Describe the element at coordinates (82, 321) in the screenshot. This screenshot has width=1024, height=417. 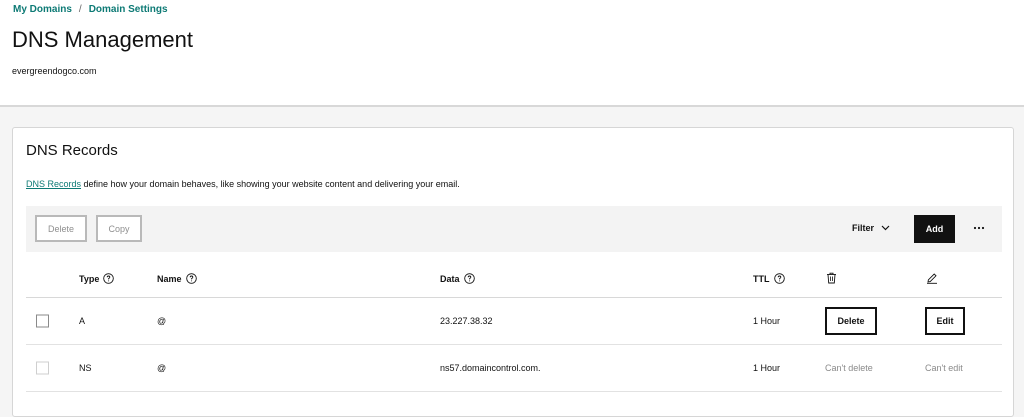
I see `record-type: A` at that location.